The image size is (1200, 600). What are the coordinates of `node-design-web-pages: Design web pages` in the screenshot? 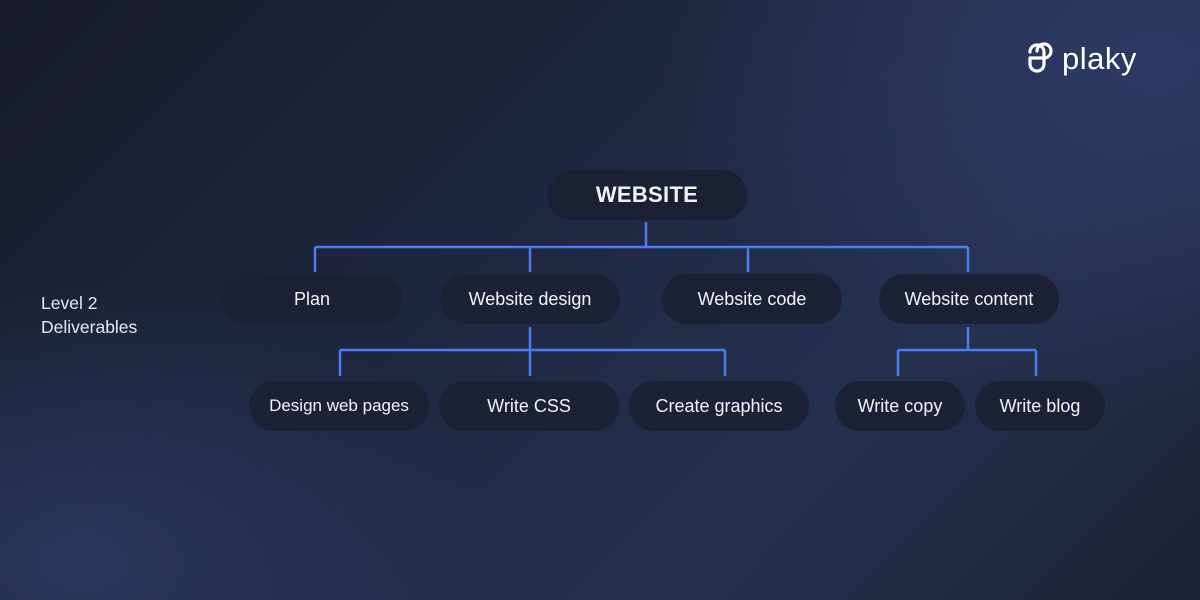 It's located at (339, 406).